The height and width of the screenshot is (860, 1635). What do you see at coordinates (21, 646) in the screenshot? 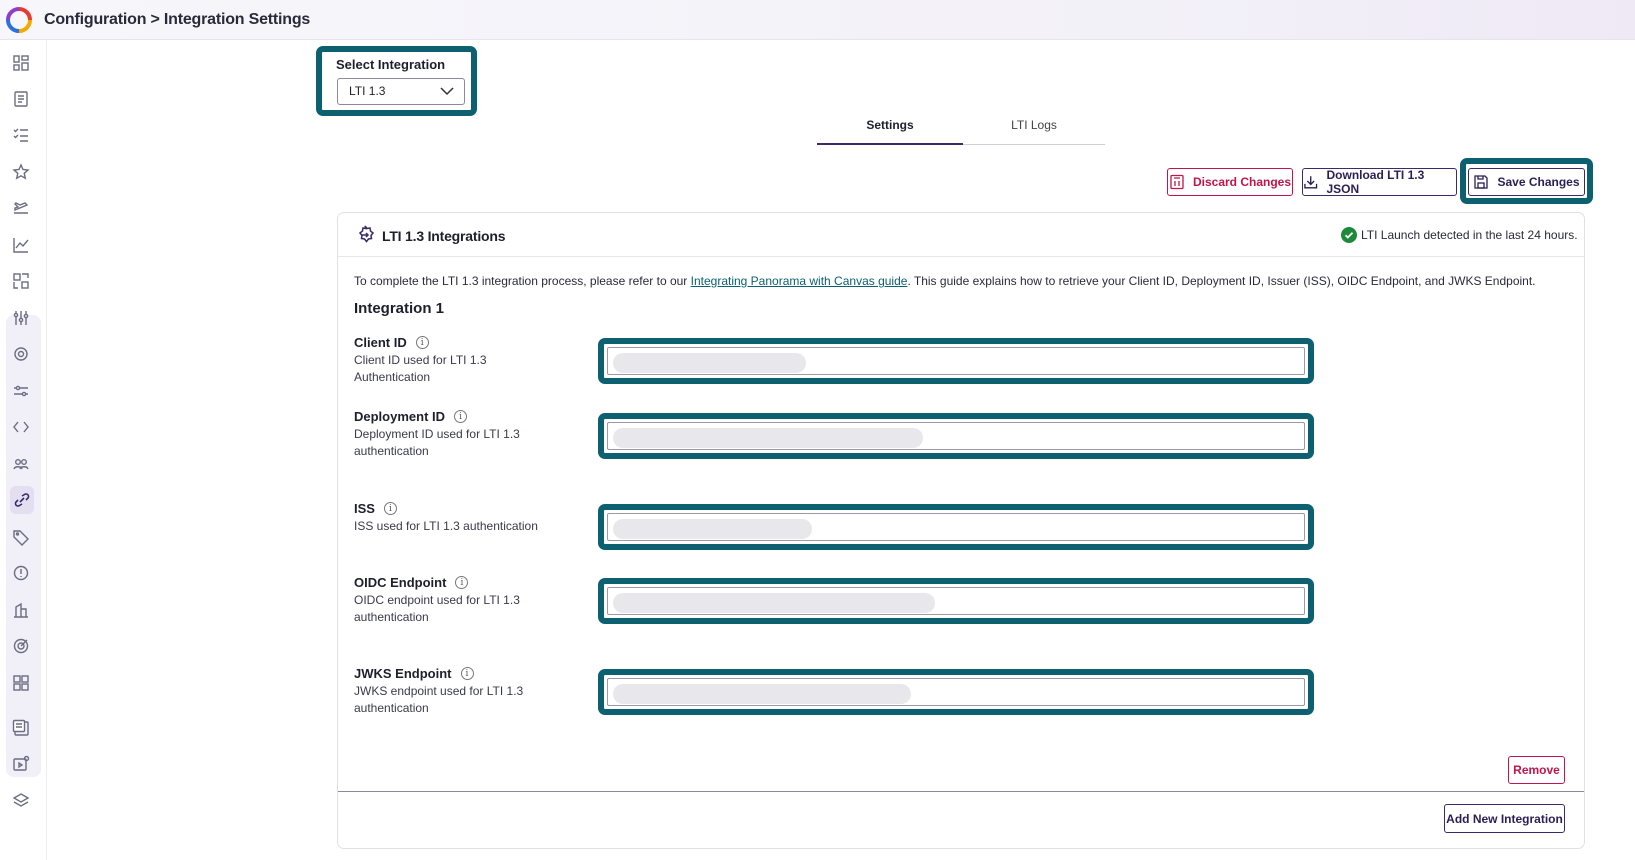
I see `target-icon` at bounding box center [21, 646].